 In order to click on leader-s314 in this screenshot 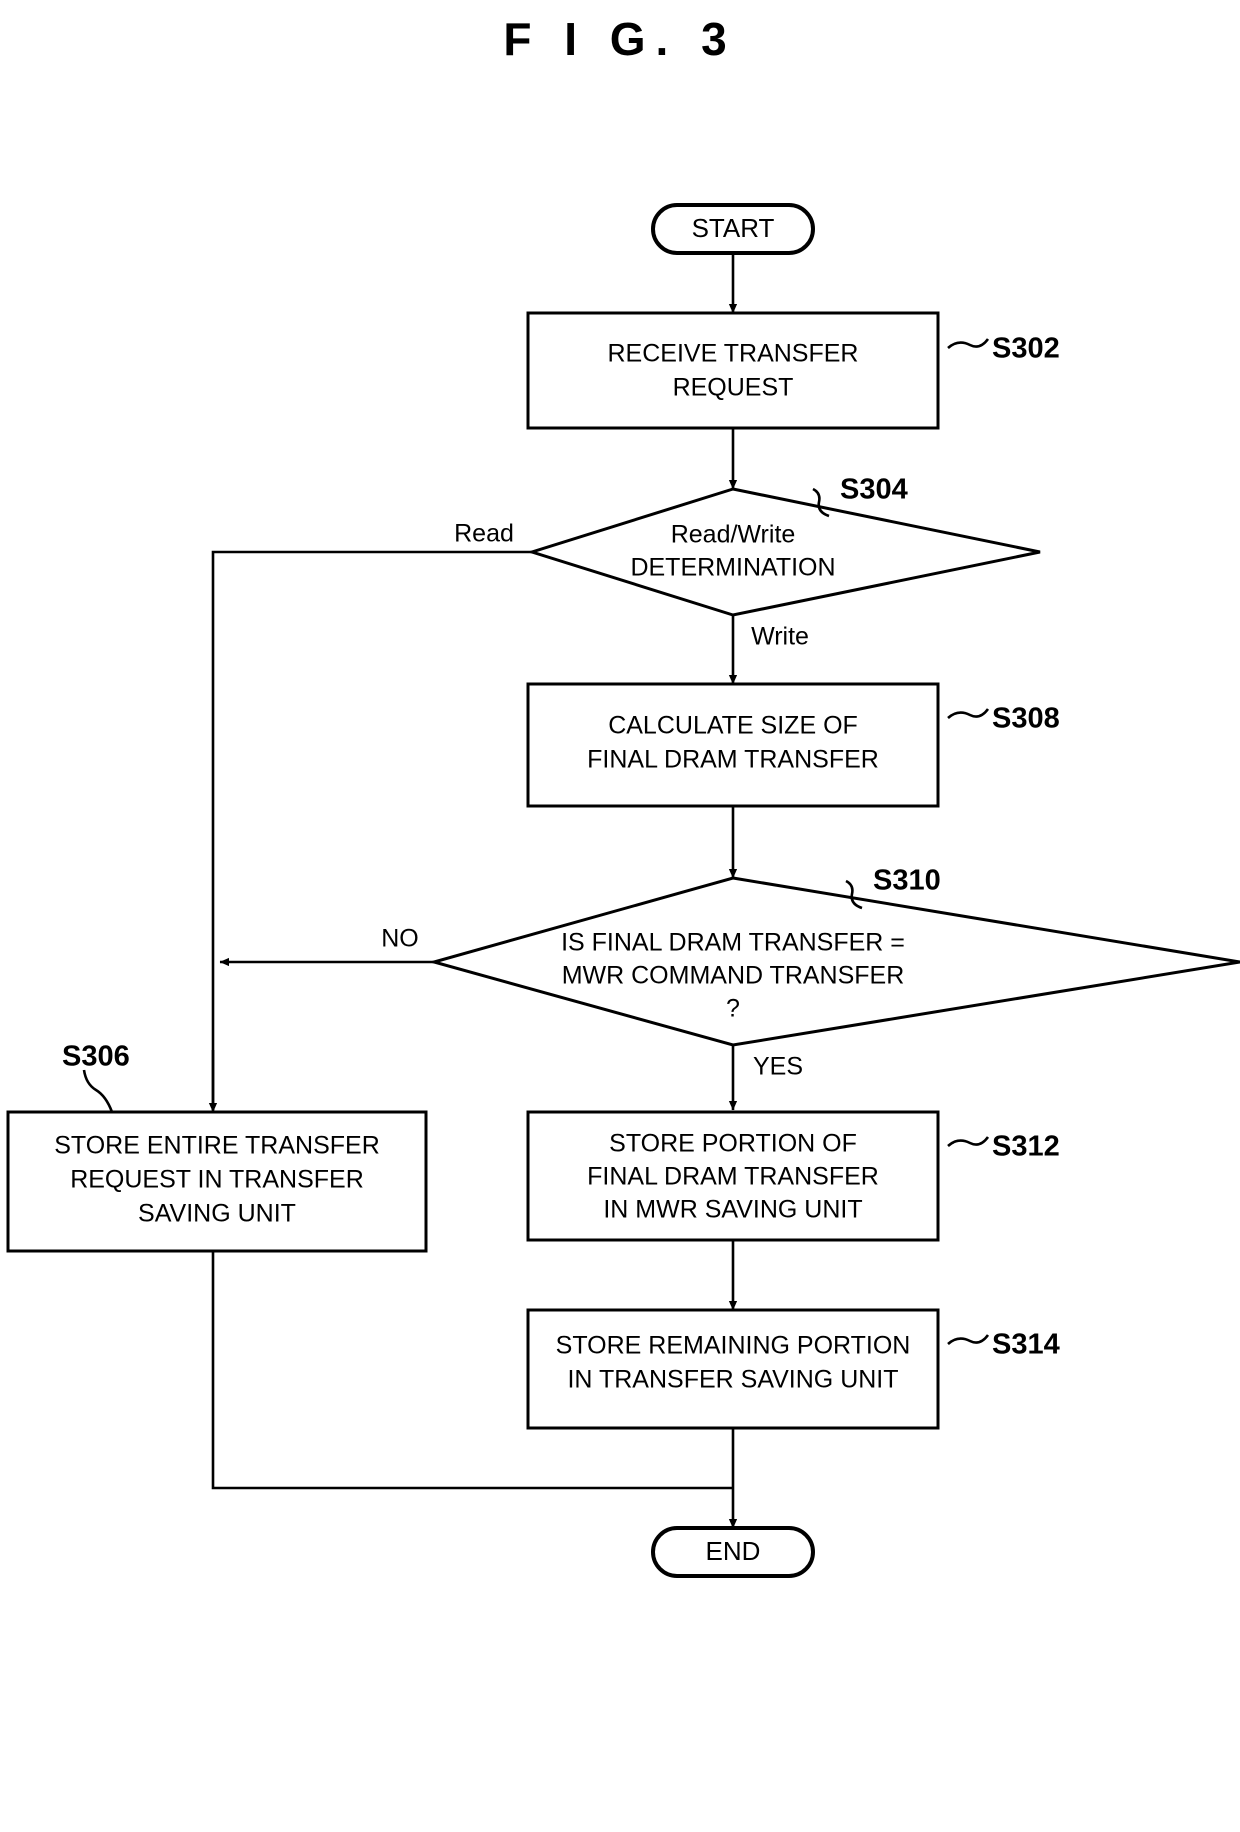, I will do `click(968, 1339)`.